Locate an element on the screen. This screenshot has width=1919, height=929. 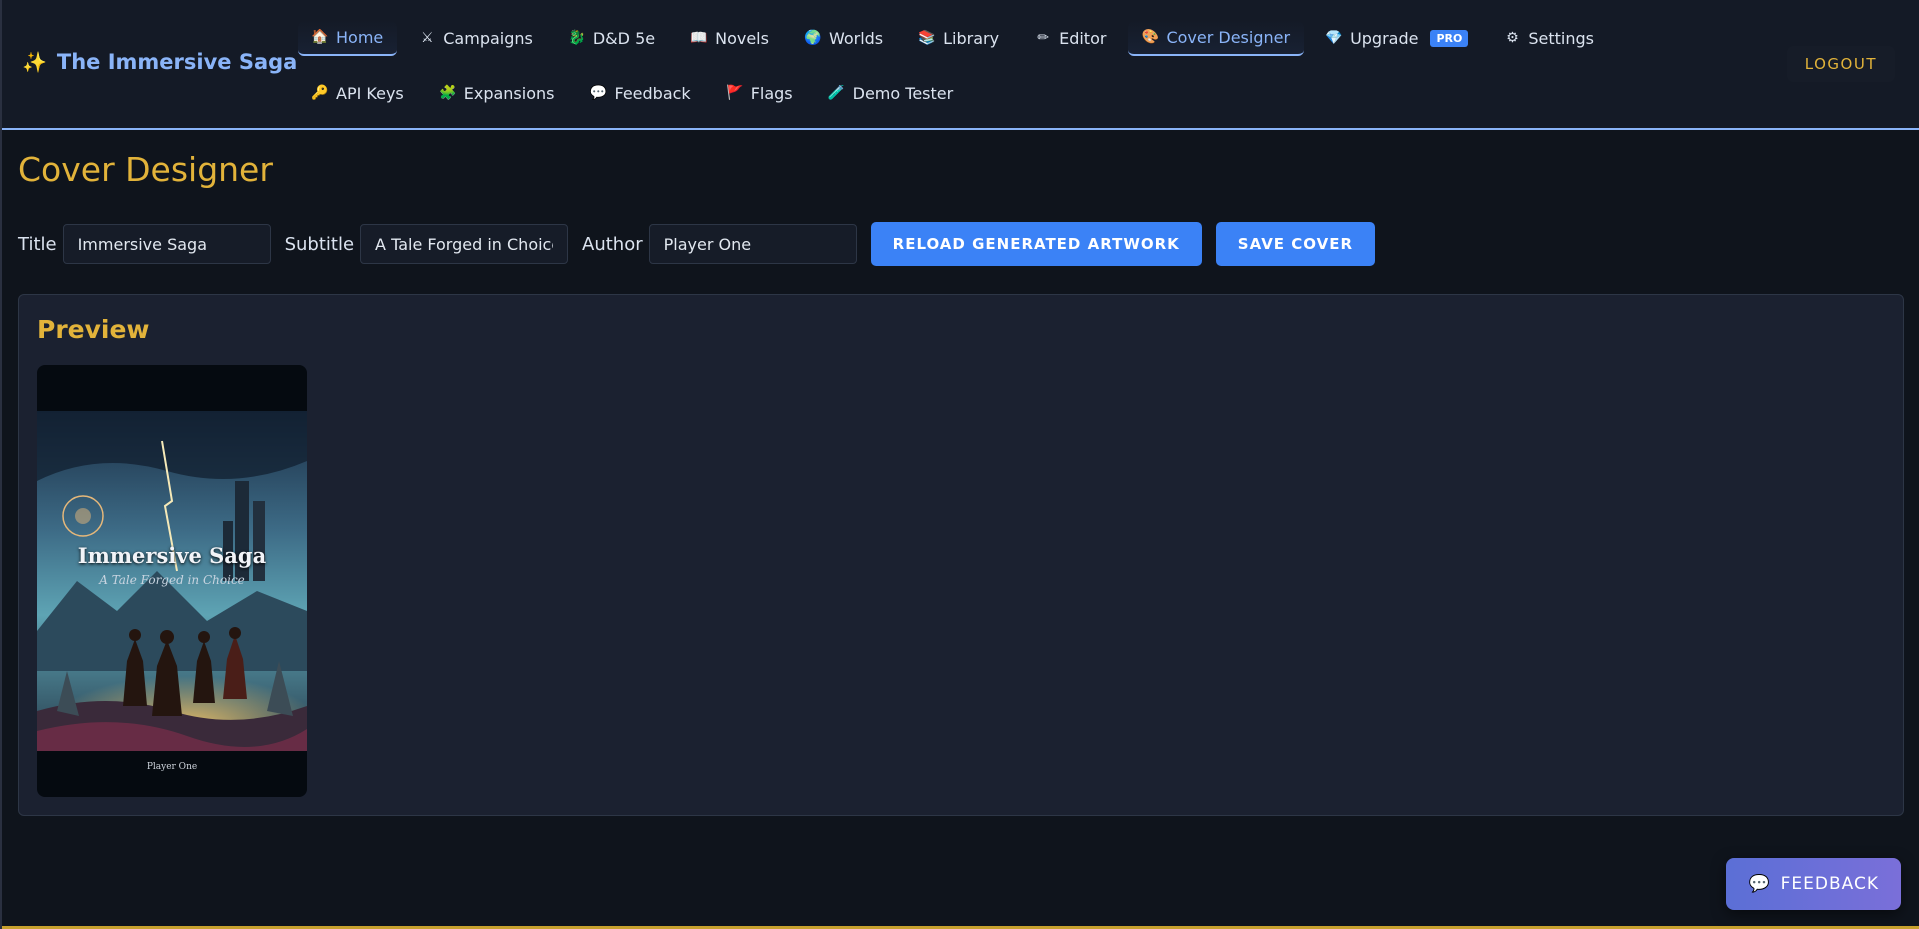
nav-item-flags: 🚩 Flags is located at coordinates (760, 93).